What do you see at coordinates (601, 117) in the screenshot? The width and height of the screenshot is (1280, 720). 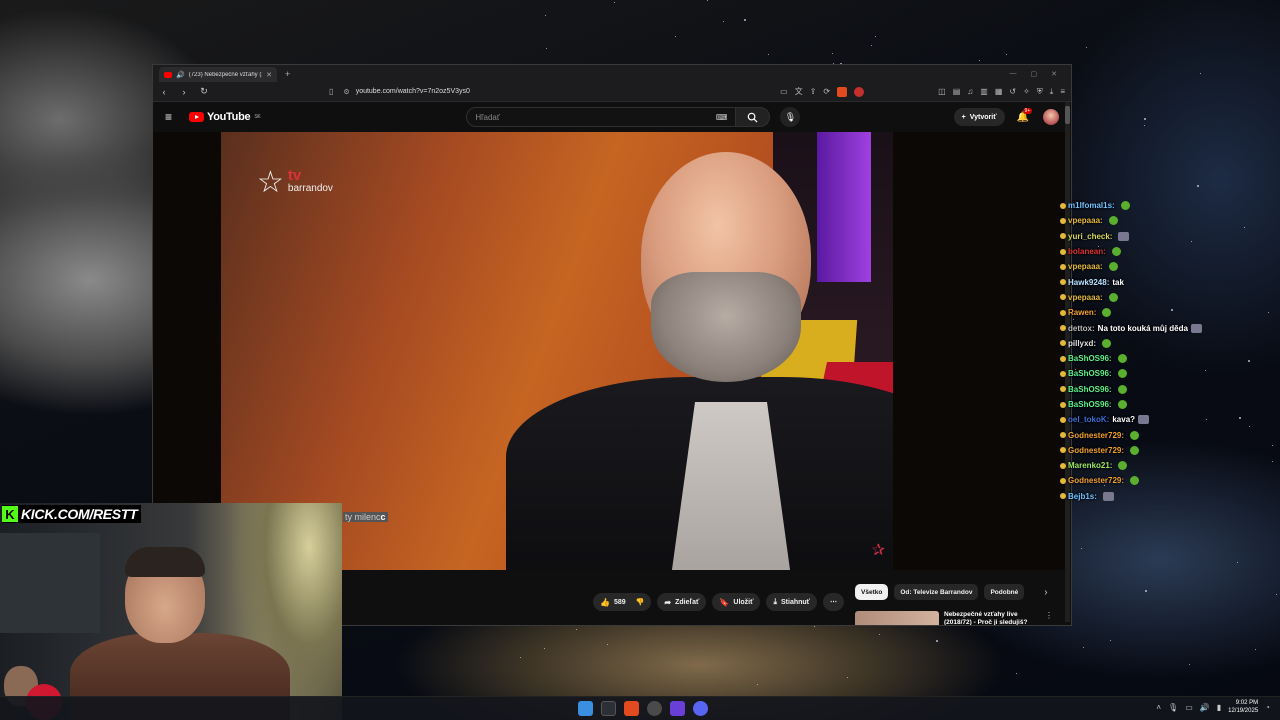 I see `search-input: Hľadať ⌨` at bounding box center [601, 117].